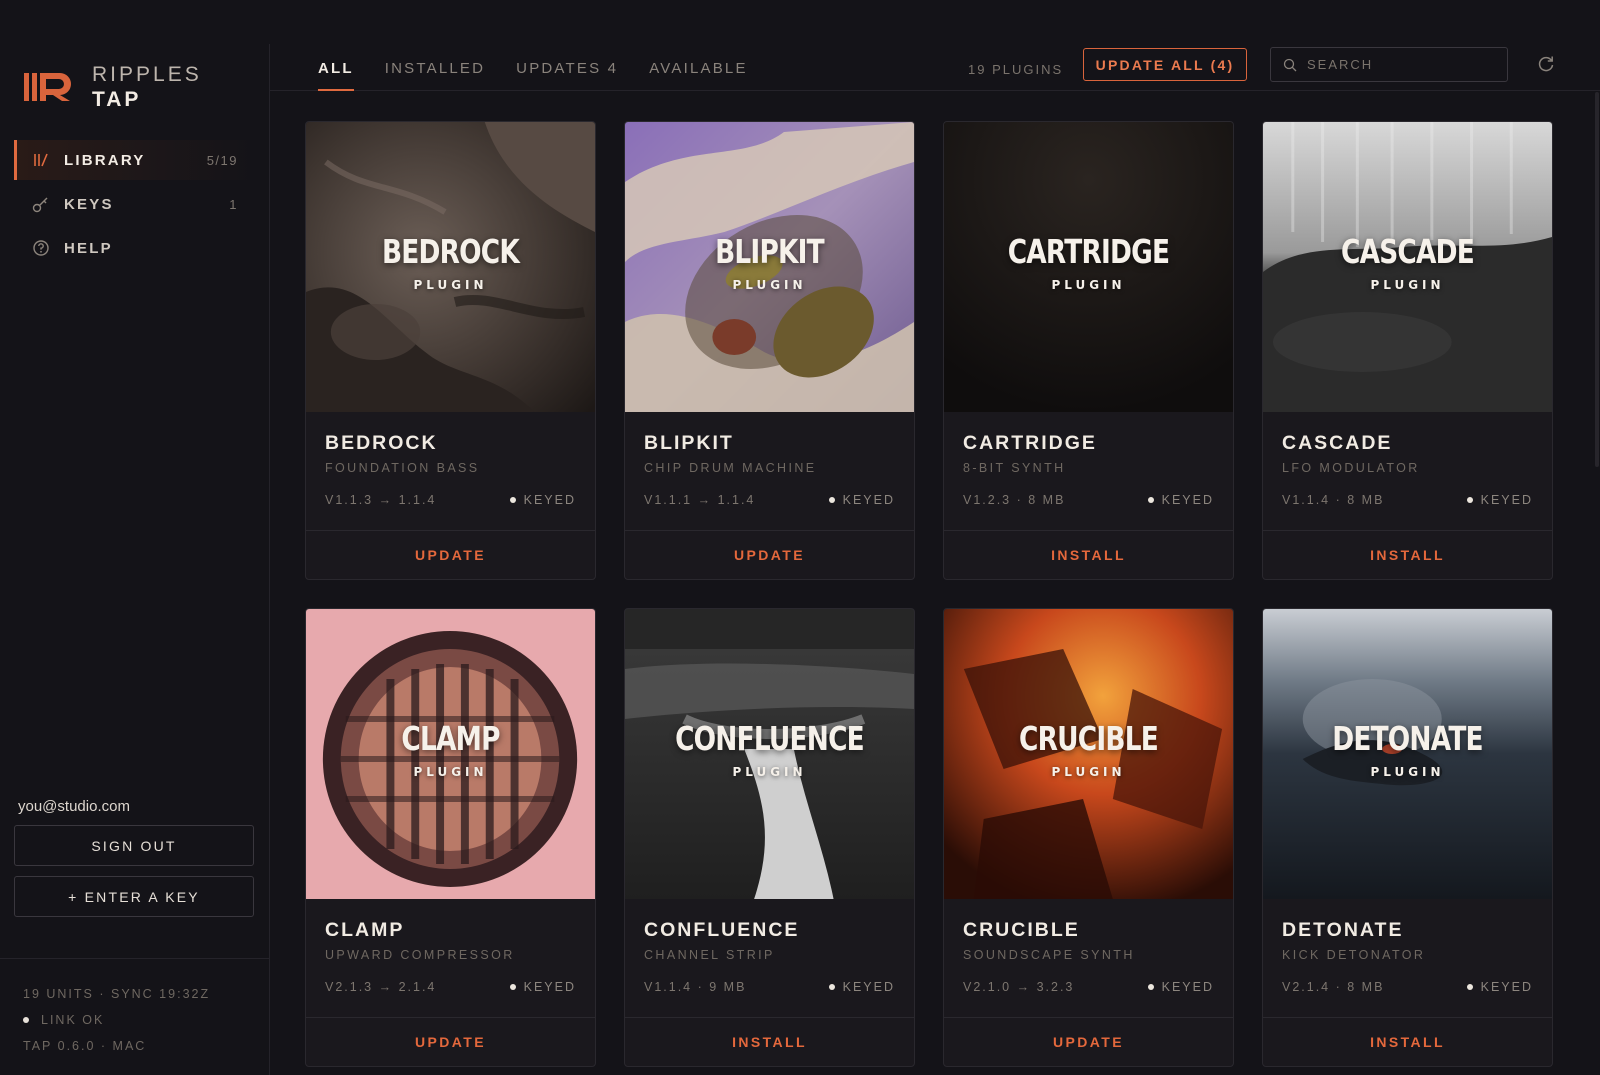 This screenshot has height=1075, width=1600. I want to click on plugin-name: CARTRIDGE, so click(1030, 443).